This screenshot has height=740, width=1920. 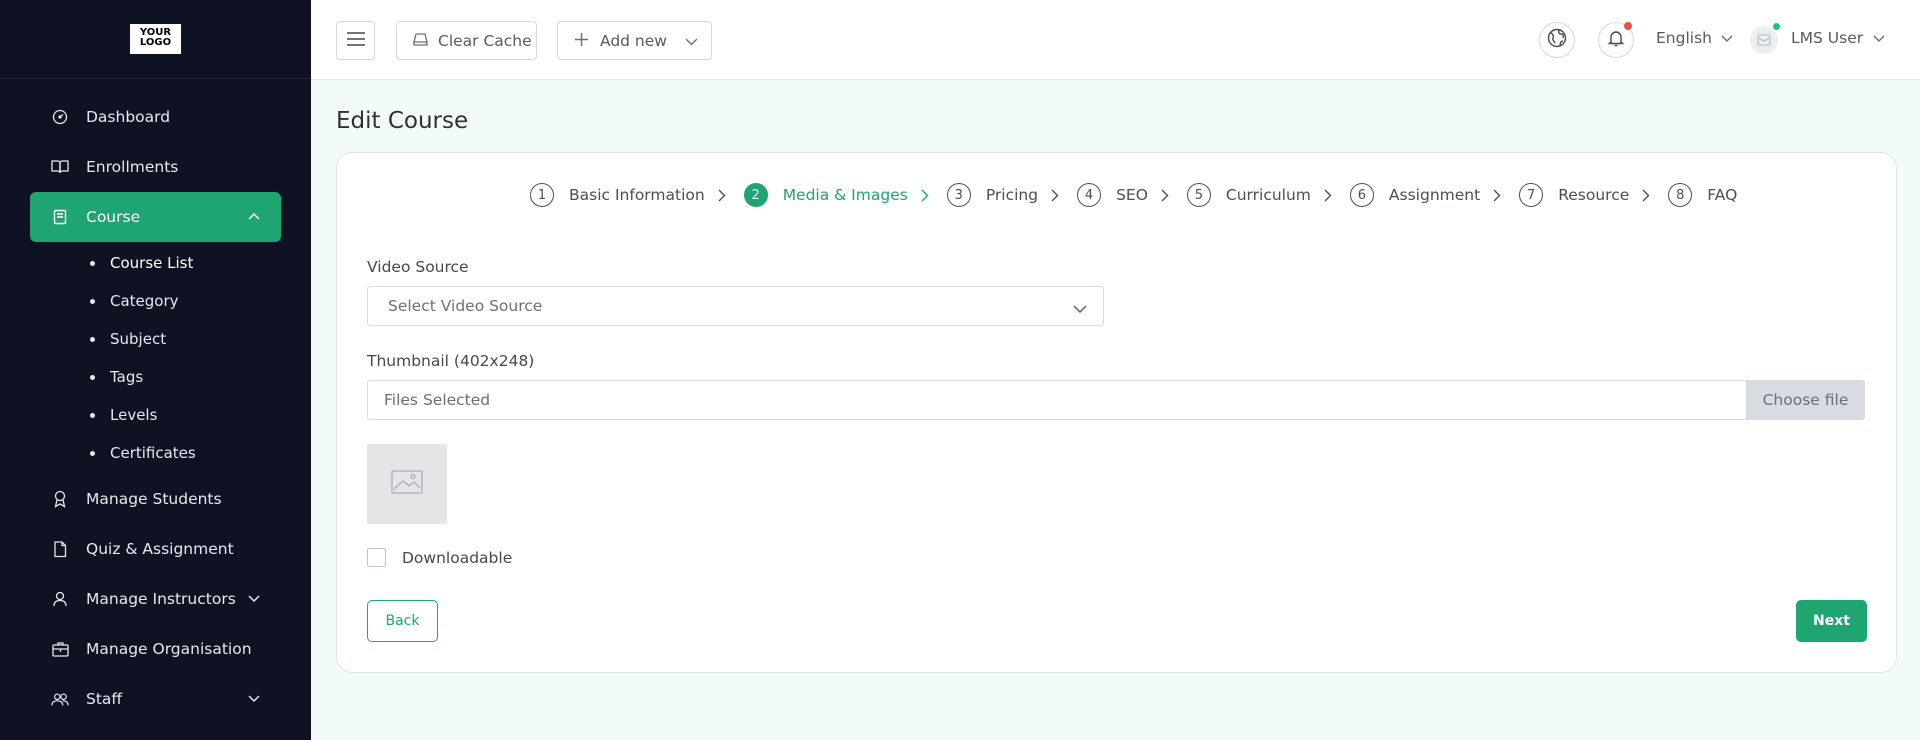 What do you see at coordinates (958, 195) in the screenshot?
I see `step-number: 3` at bounding box center [958, 195].